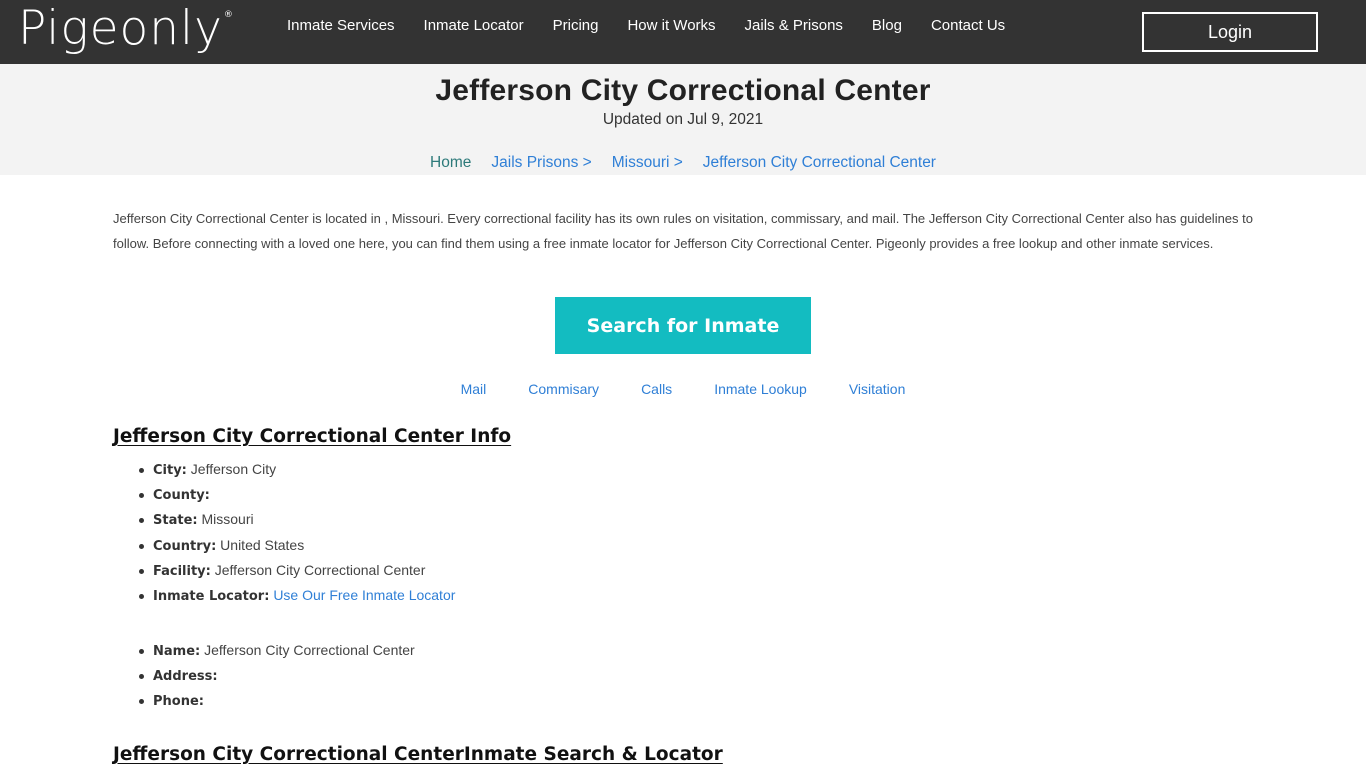  What do you see at coordinates (277, 700) in the screenshot?
I see `contact-phone: Phone:` at bounding box center [277, 700].